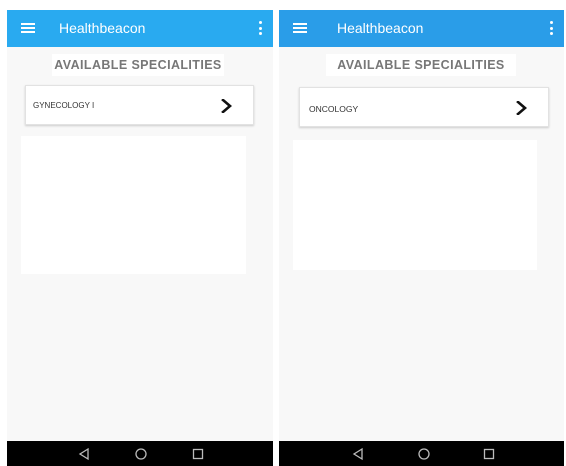 The height and width of the screenshot is (466, 566). Describe the element at coordinates (424, 107) in the screenshot. I see `specialty-item-oncology: ONCOLOGY` at that location.